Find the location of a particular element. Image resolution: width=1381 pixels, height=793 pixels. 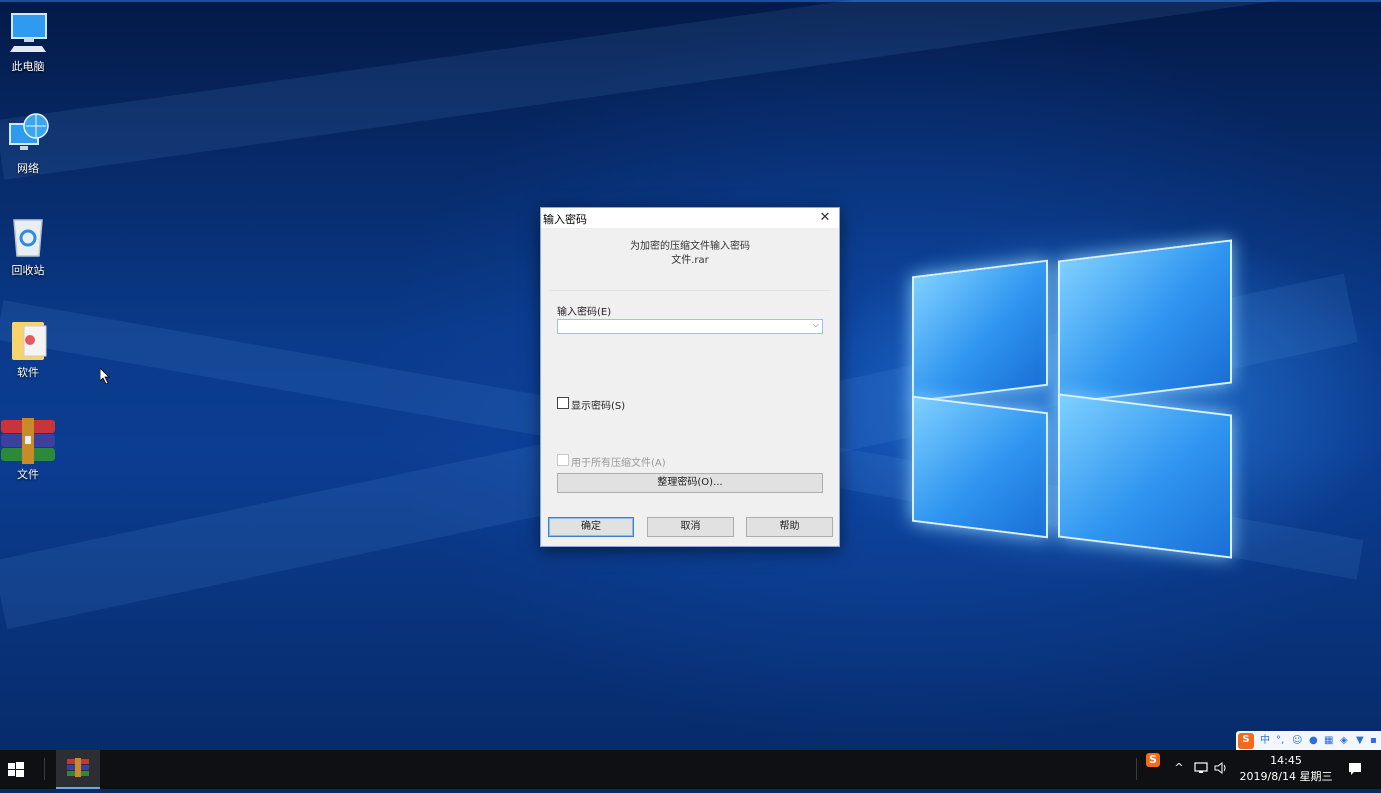

use-for-all-archives-label: 用于所有压缩文件(A) is located at coordinates (618, 463).